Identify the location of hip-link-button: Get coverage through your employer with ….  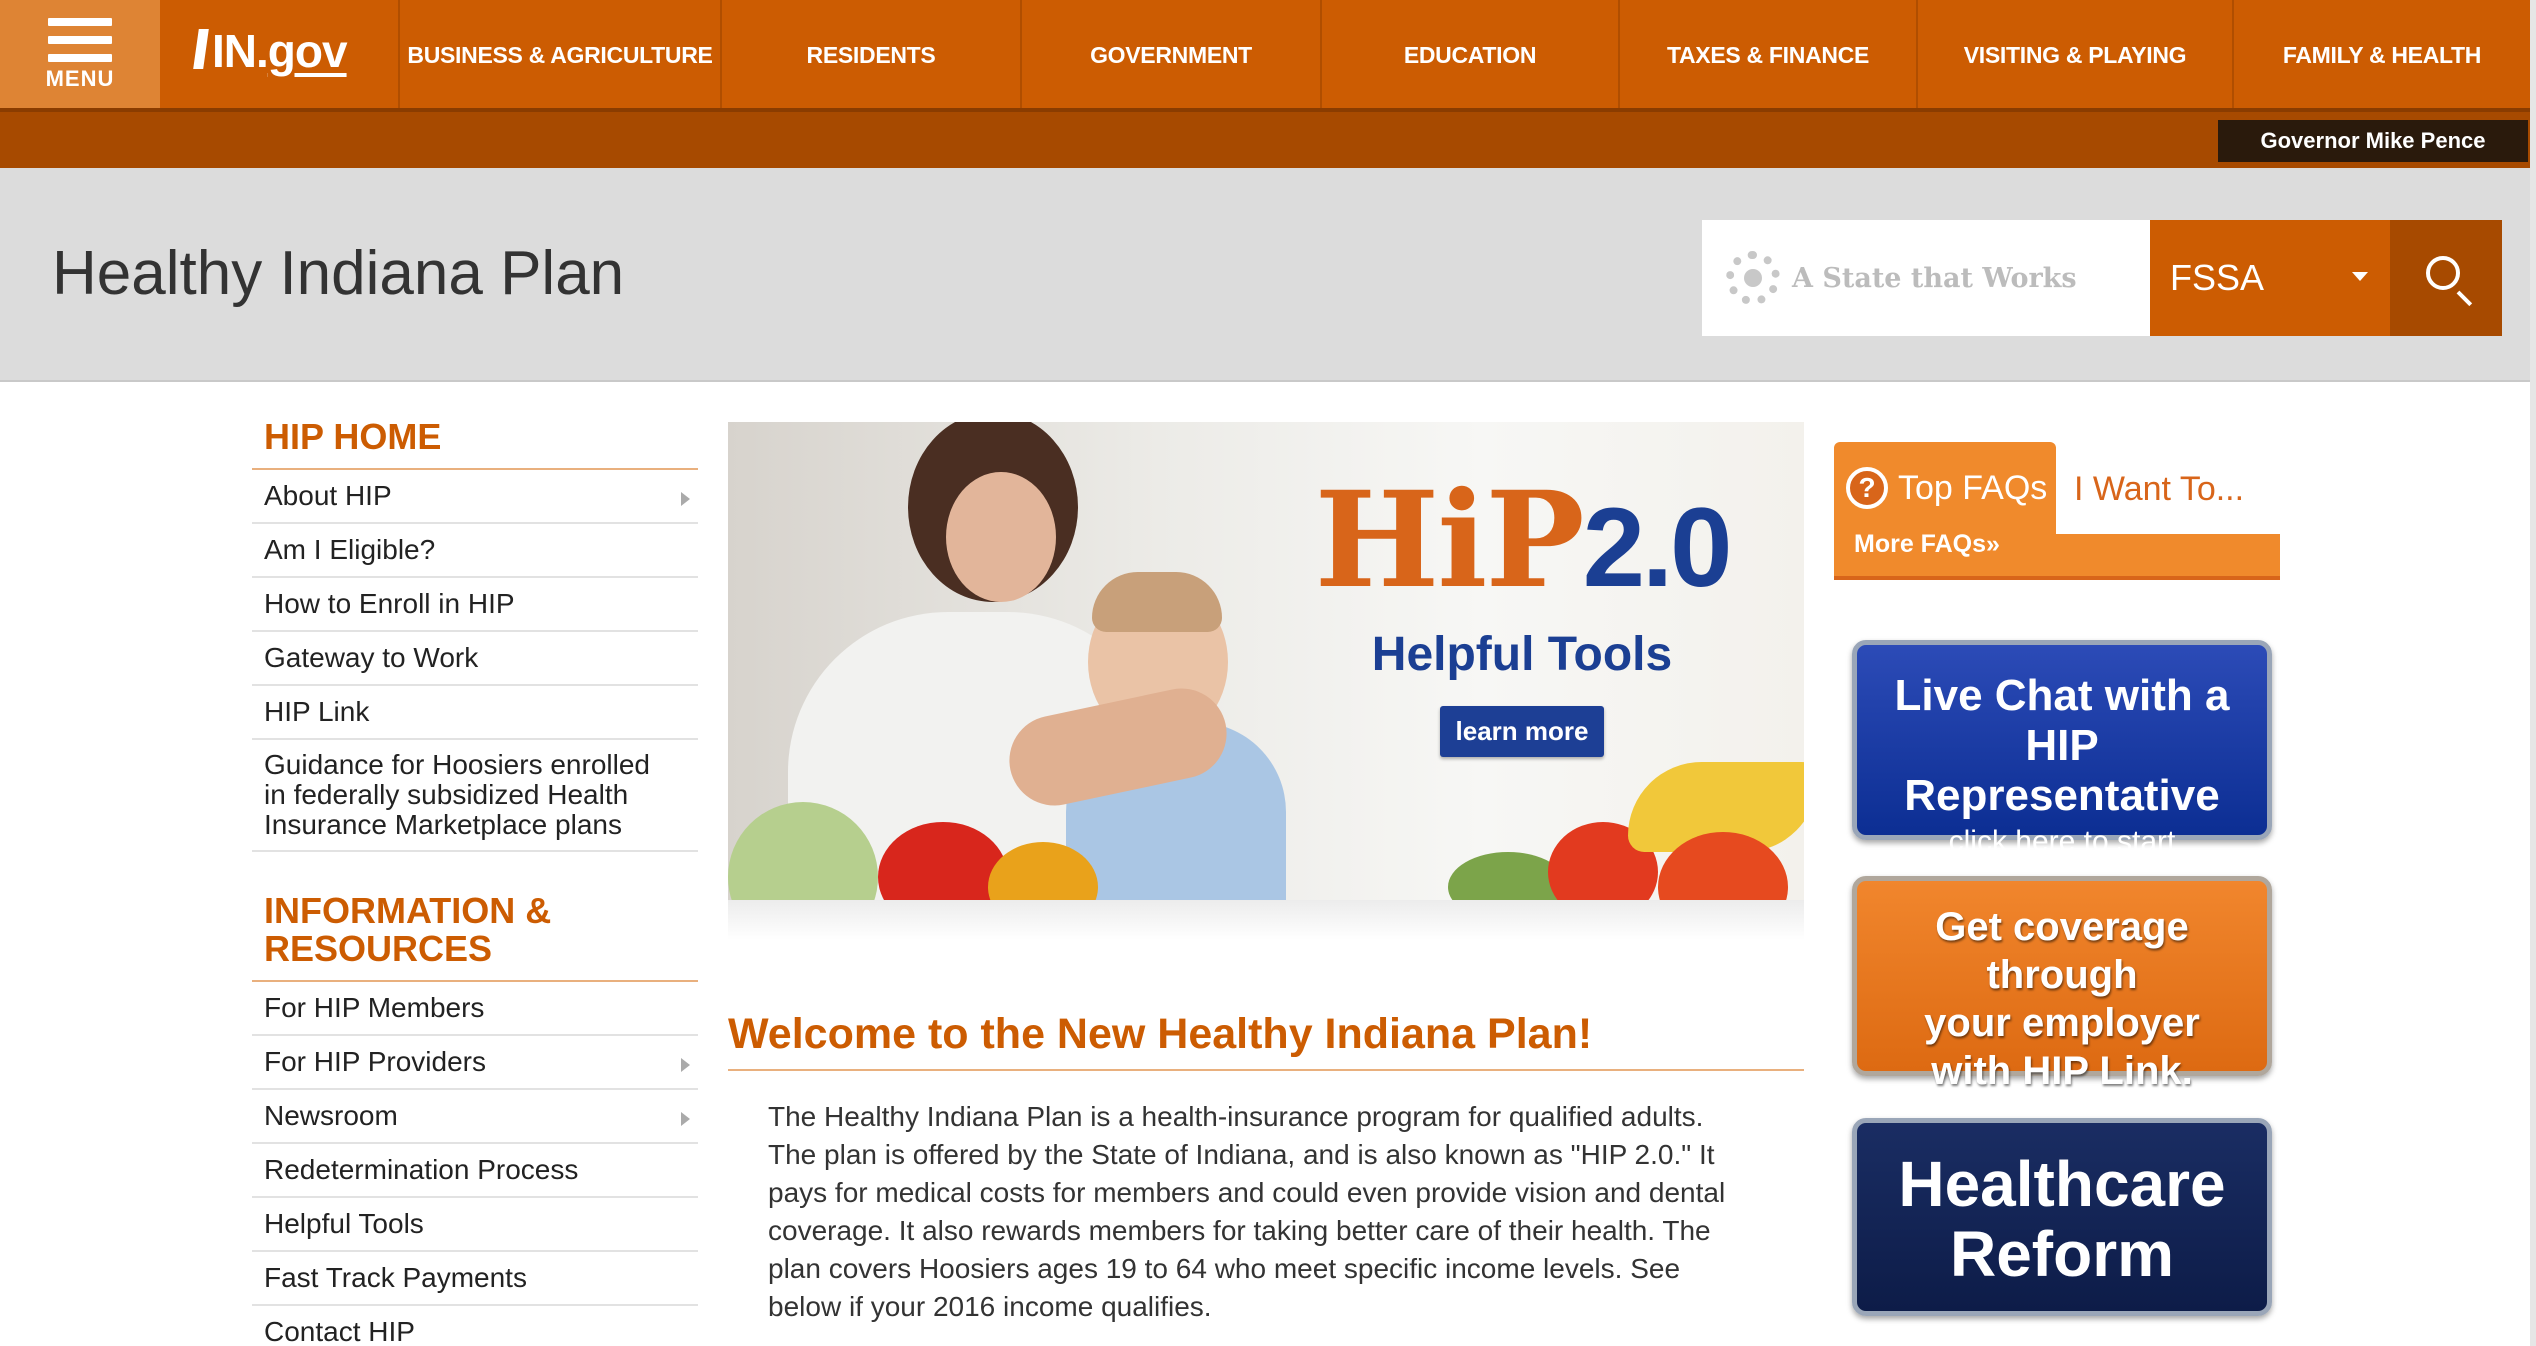
(2062, 984).